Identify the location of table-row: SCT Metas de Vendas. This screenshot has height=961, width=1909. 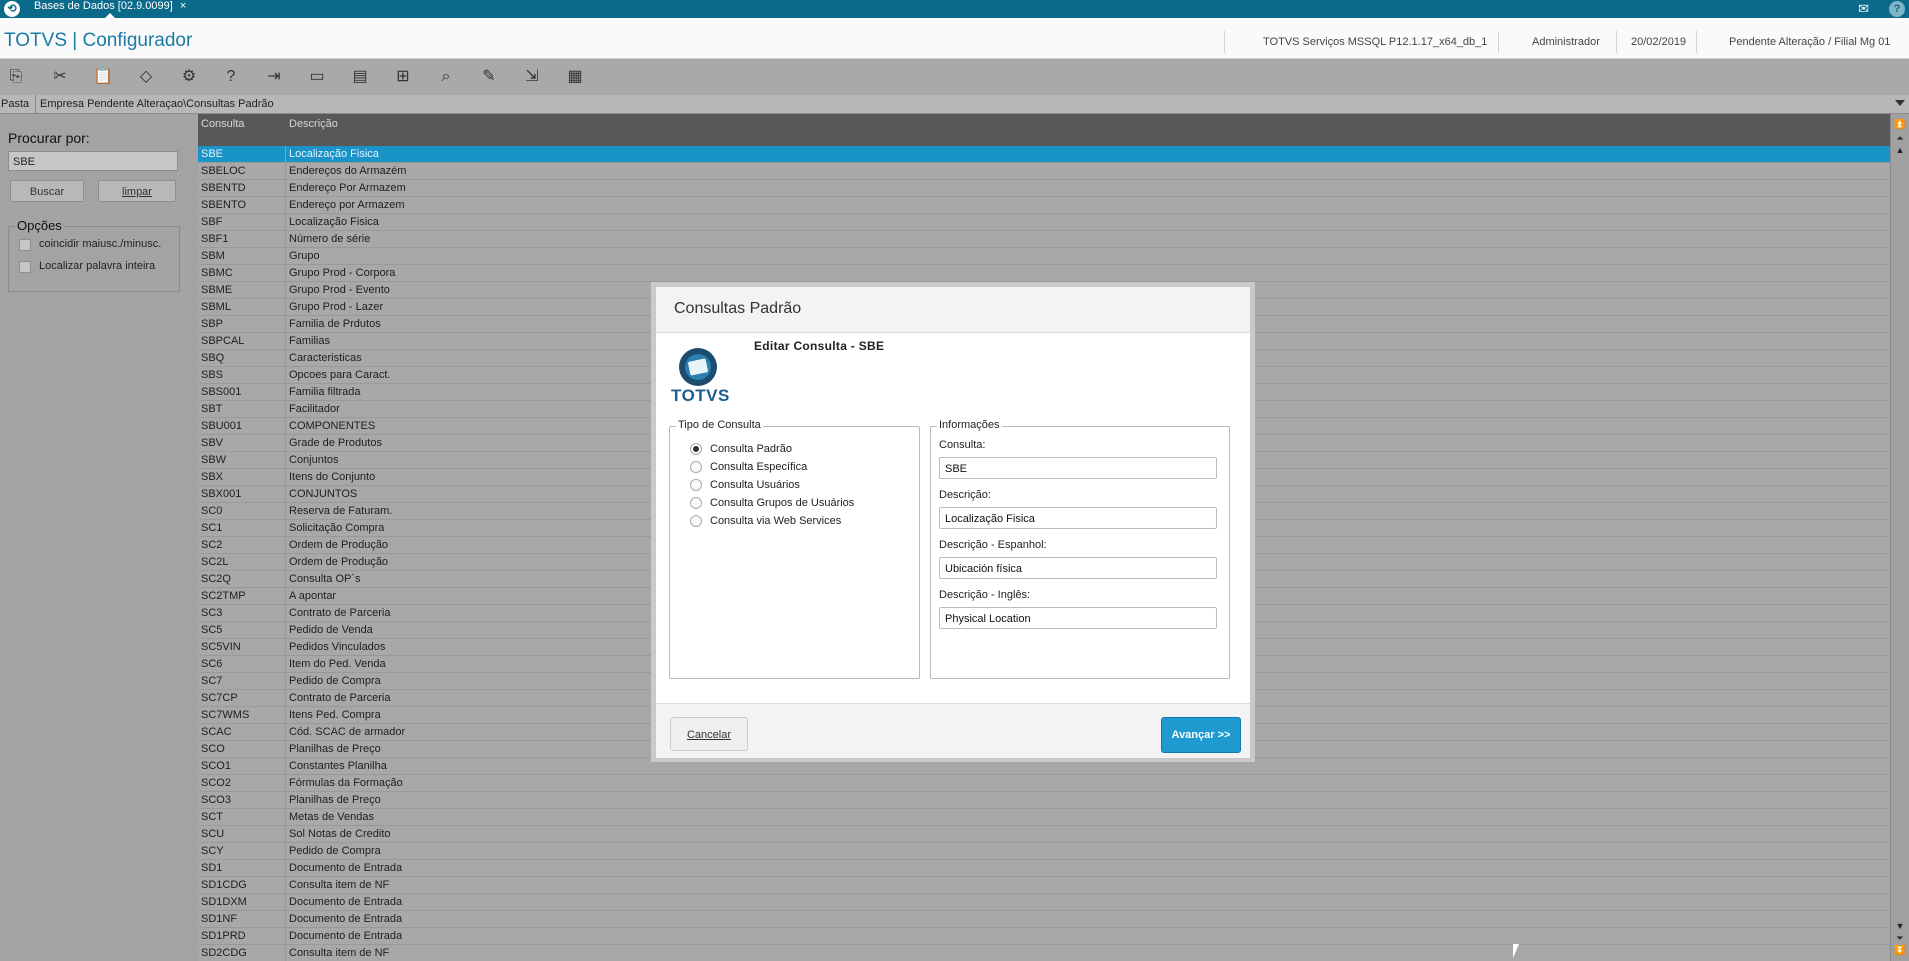
(1044, 817).